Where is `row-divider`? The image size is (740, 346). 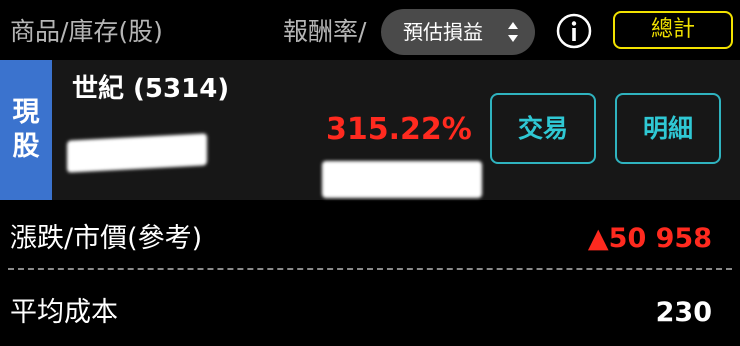 row-divider is located at coordinates (370, 269).